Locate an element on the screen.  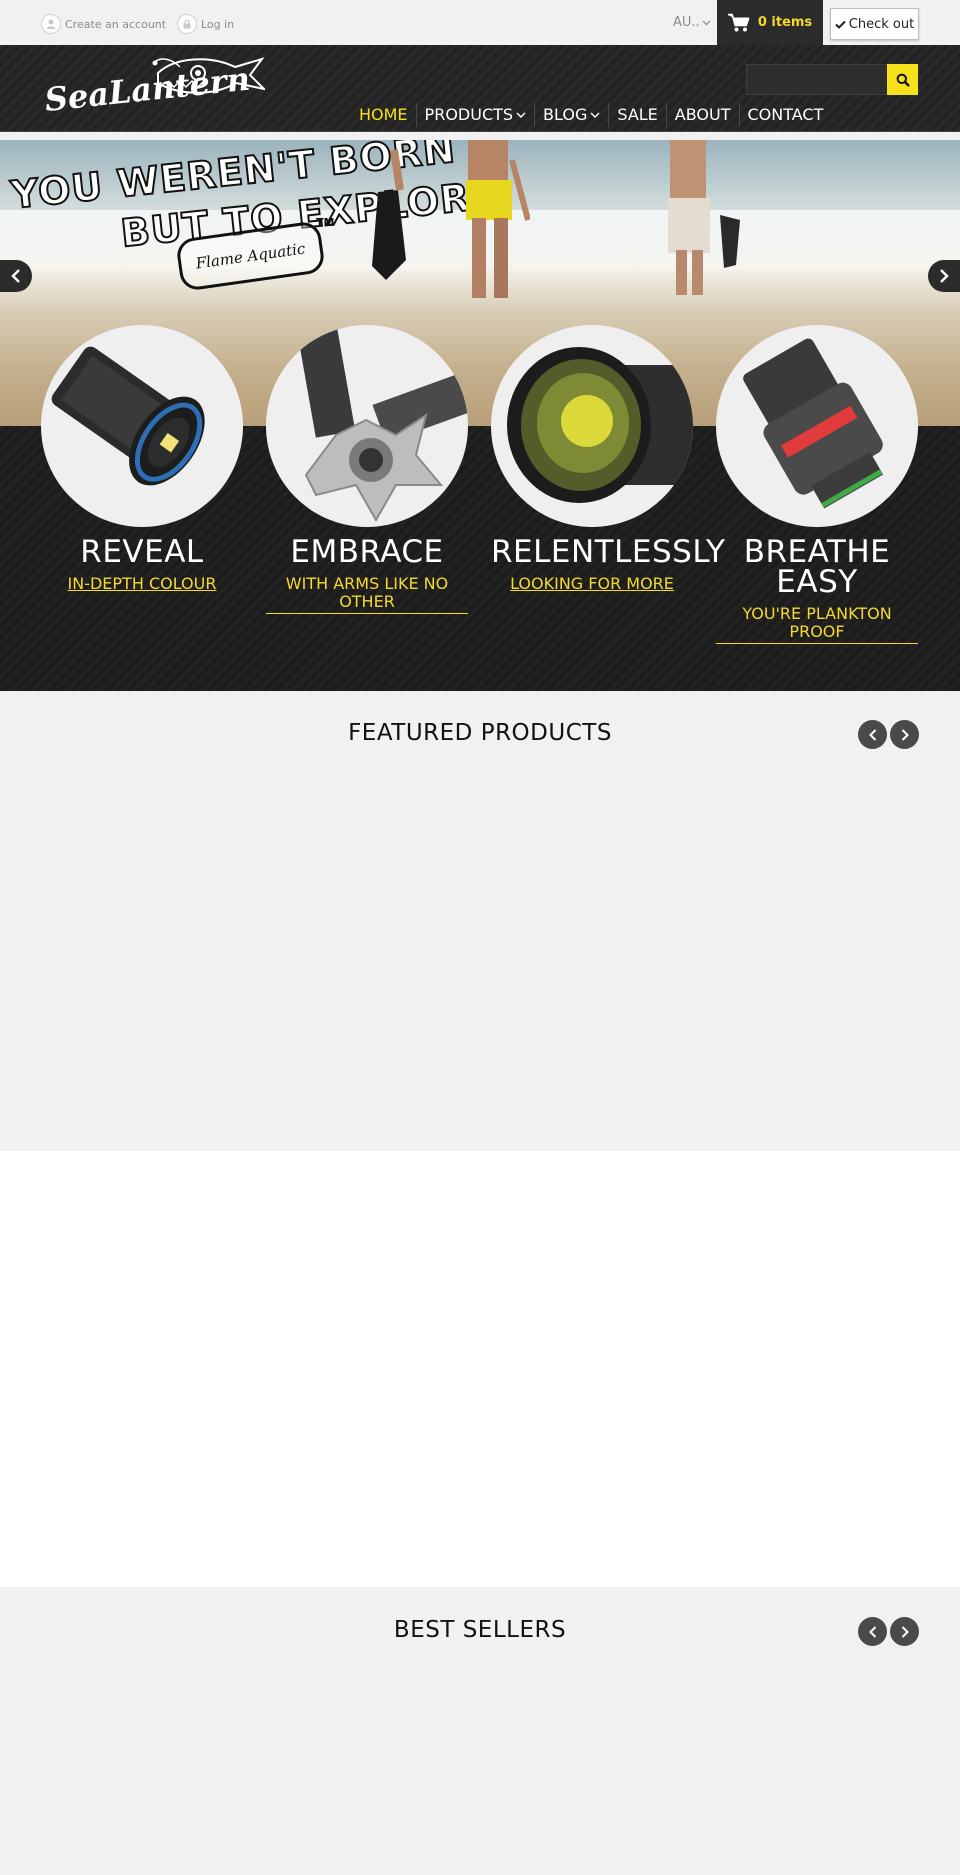
nav-home: HOME is located at coordinates (383, 115).